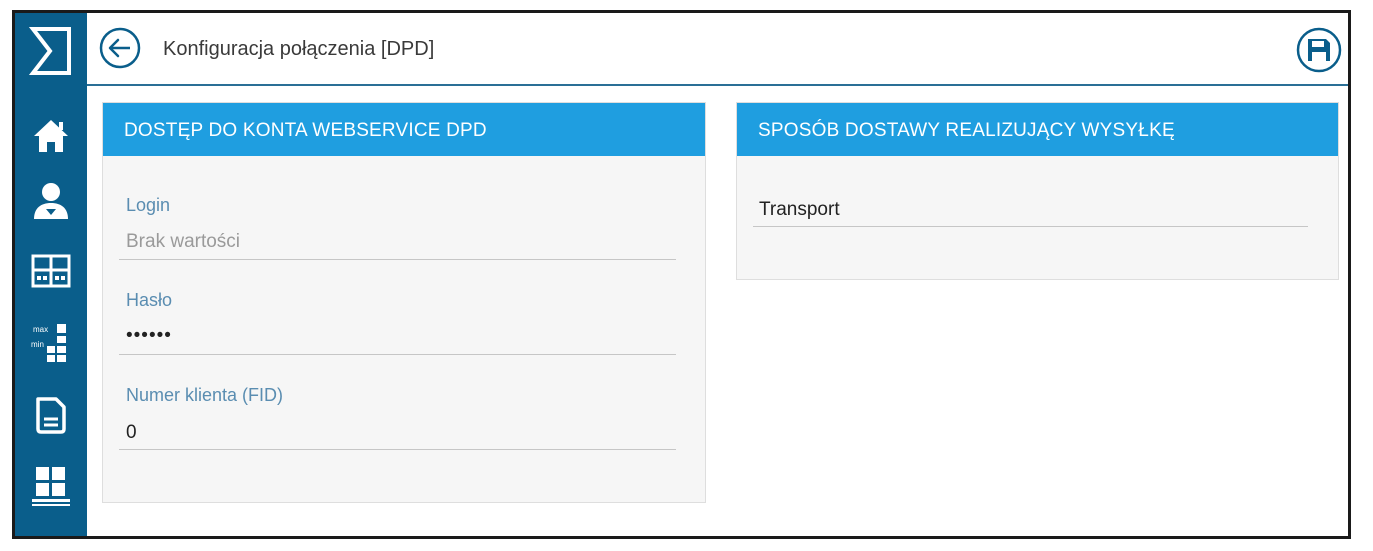  I want to click on sidebar: max min, so click(51, 274).